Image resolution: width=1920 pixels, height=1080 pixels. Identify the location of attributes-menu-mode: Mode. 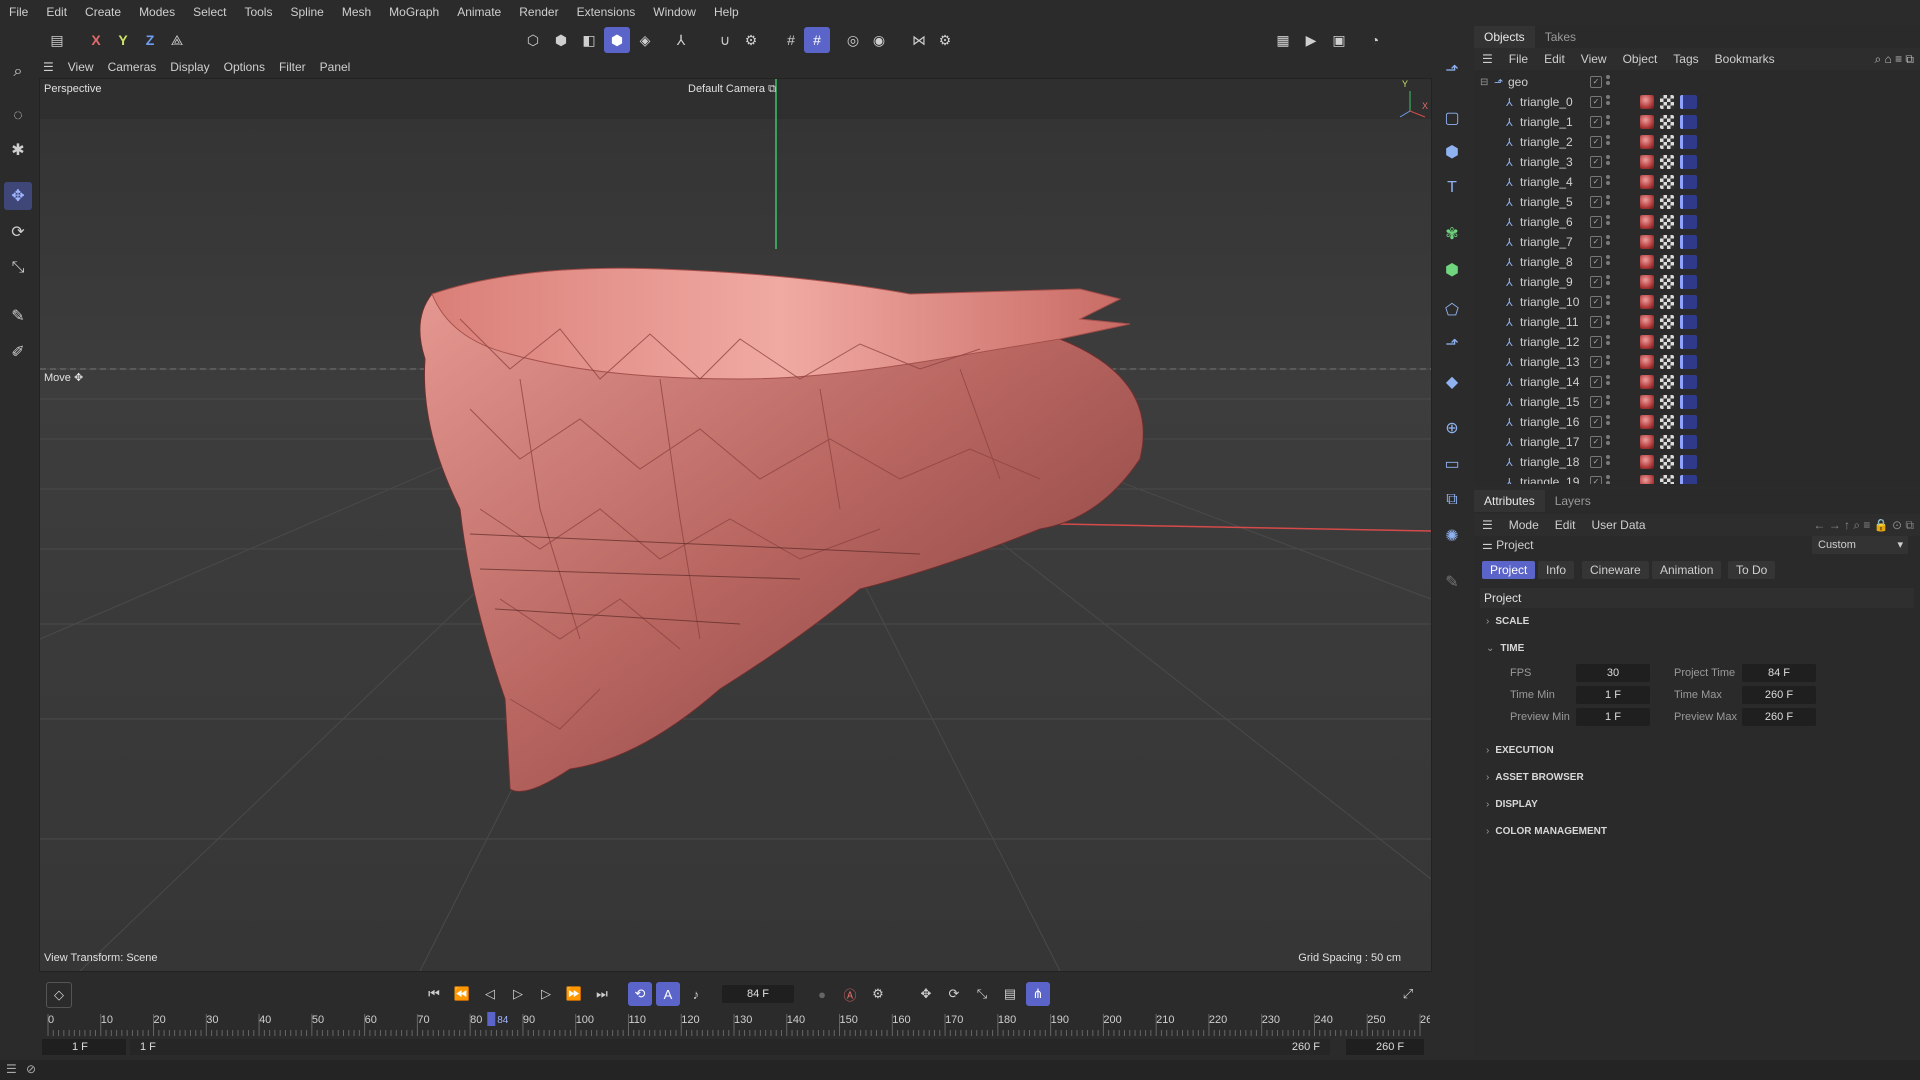
(1524, 525).